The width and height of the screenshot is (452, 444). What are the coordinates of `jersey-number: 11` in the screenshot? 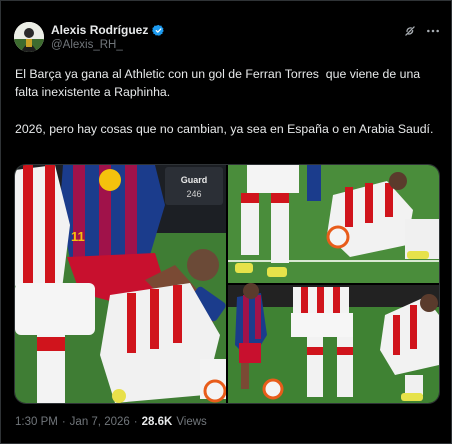 It's located at (78, 236).